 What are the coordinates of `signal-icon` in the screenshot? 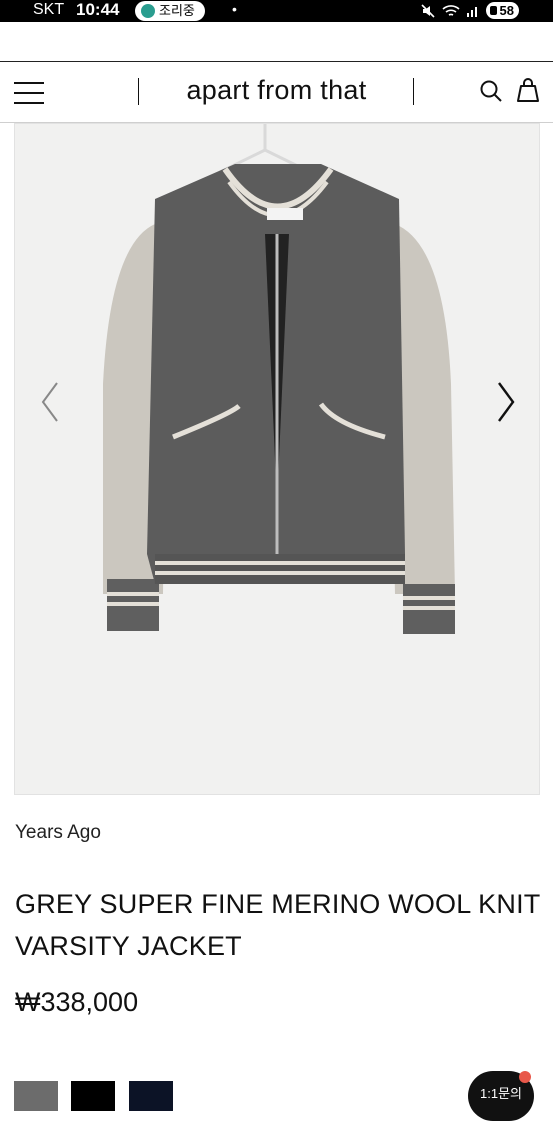 It's located at (471, 11).